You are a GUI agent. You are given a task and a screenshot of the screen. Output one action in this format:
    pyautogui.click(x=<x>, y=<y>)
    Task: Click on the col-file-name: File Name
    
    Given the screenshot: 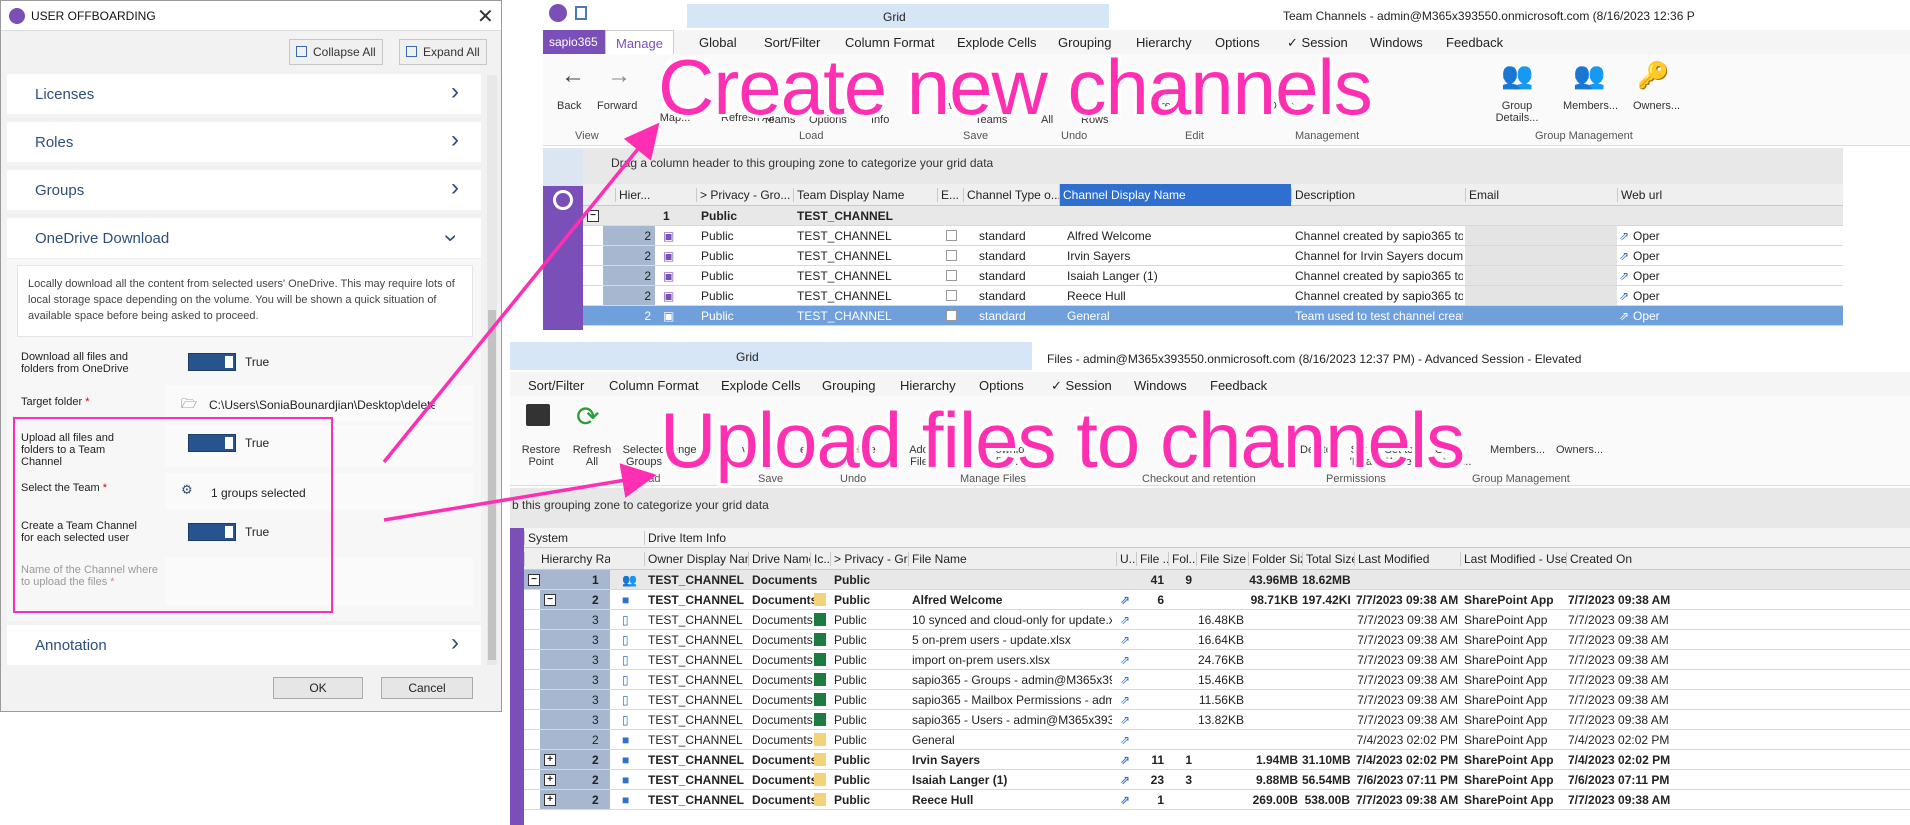 What is the action you would take?
    pyautogui.click(x=1012, y=559)
    